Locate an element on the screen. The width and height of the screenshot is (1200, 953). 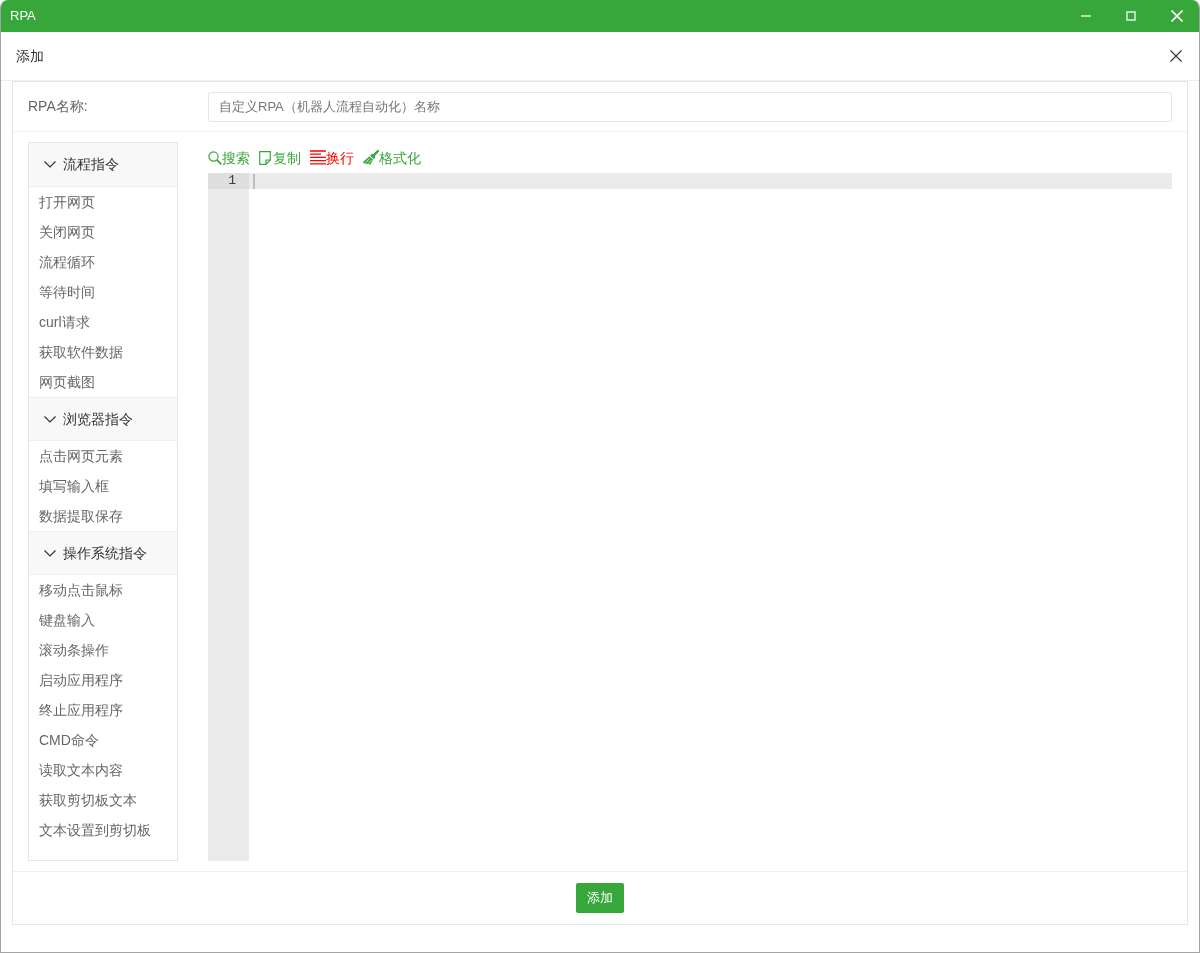
minimize-icon is located at coordinates (1086, 16).